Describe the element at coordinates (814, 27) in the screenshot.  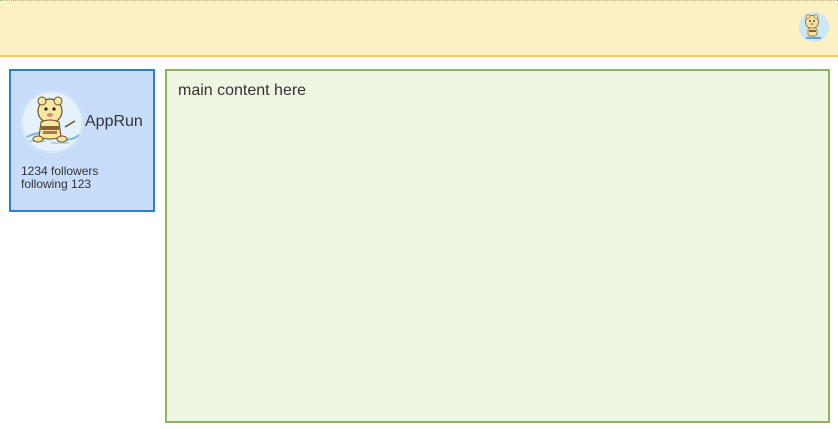
I see `header-avatar-icon` at that location.